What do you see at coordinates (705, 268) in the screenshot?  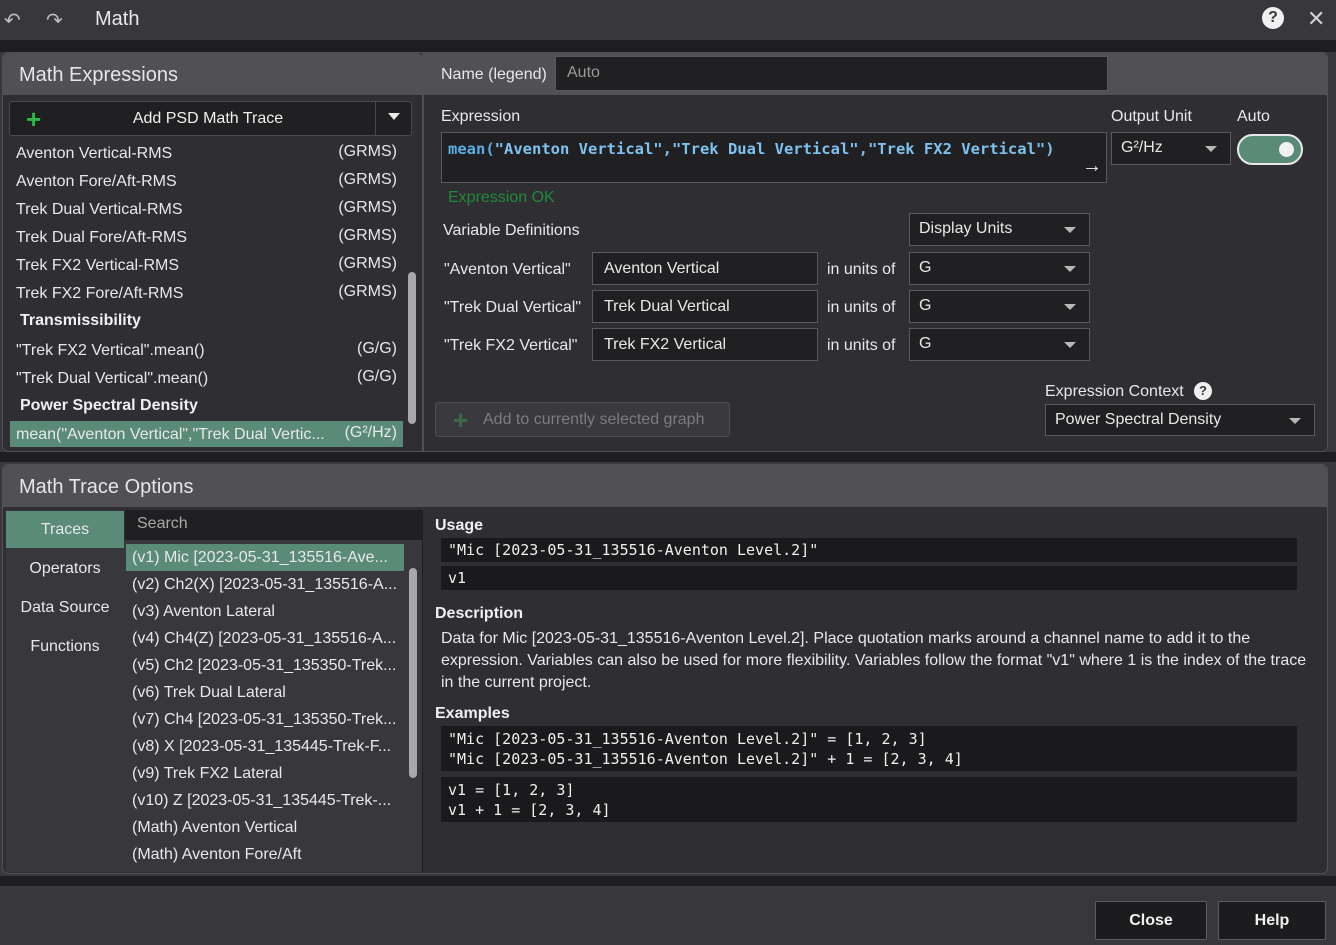 I see `variable-value-input: Aventon Vertical` at bounding box center [705, 268].